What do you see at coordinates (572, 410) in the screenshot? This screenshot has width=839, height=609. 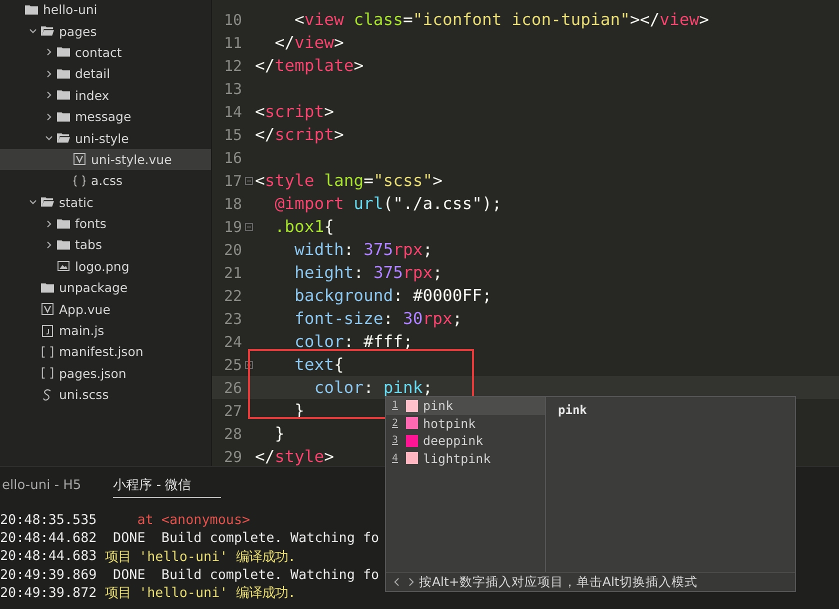 I see `suggestion-detail: pink` at bounding box center [572, 410].